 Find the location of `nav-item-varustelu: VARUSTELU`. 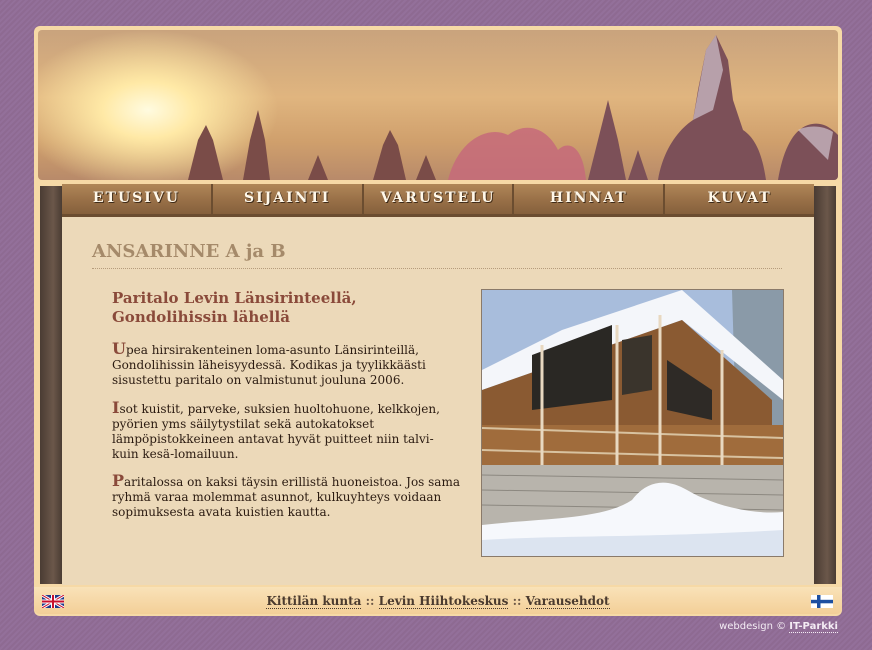

nav-item-varustelu: VARUSTELU is located at coordinates (439, 199).